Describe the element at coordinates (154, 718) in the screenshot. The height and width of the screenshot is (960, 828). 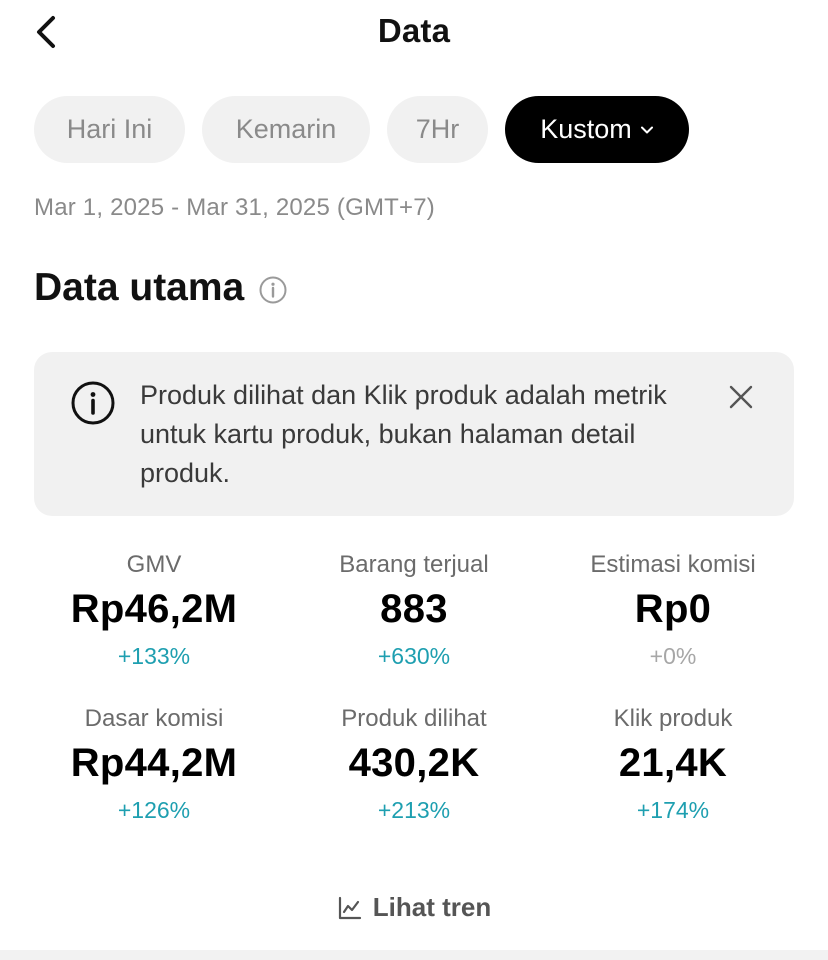
I see `metric-label: Dasar komisi` at that location.